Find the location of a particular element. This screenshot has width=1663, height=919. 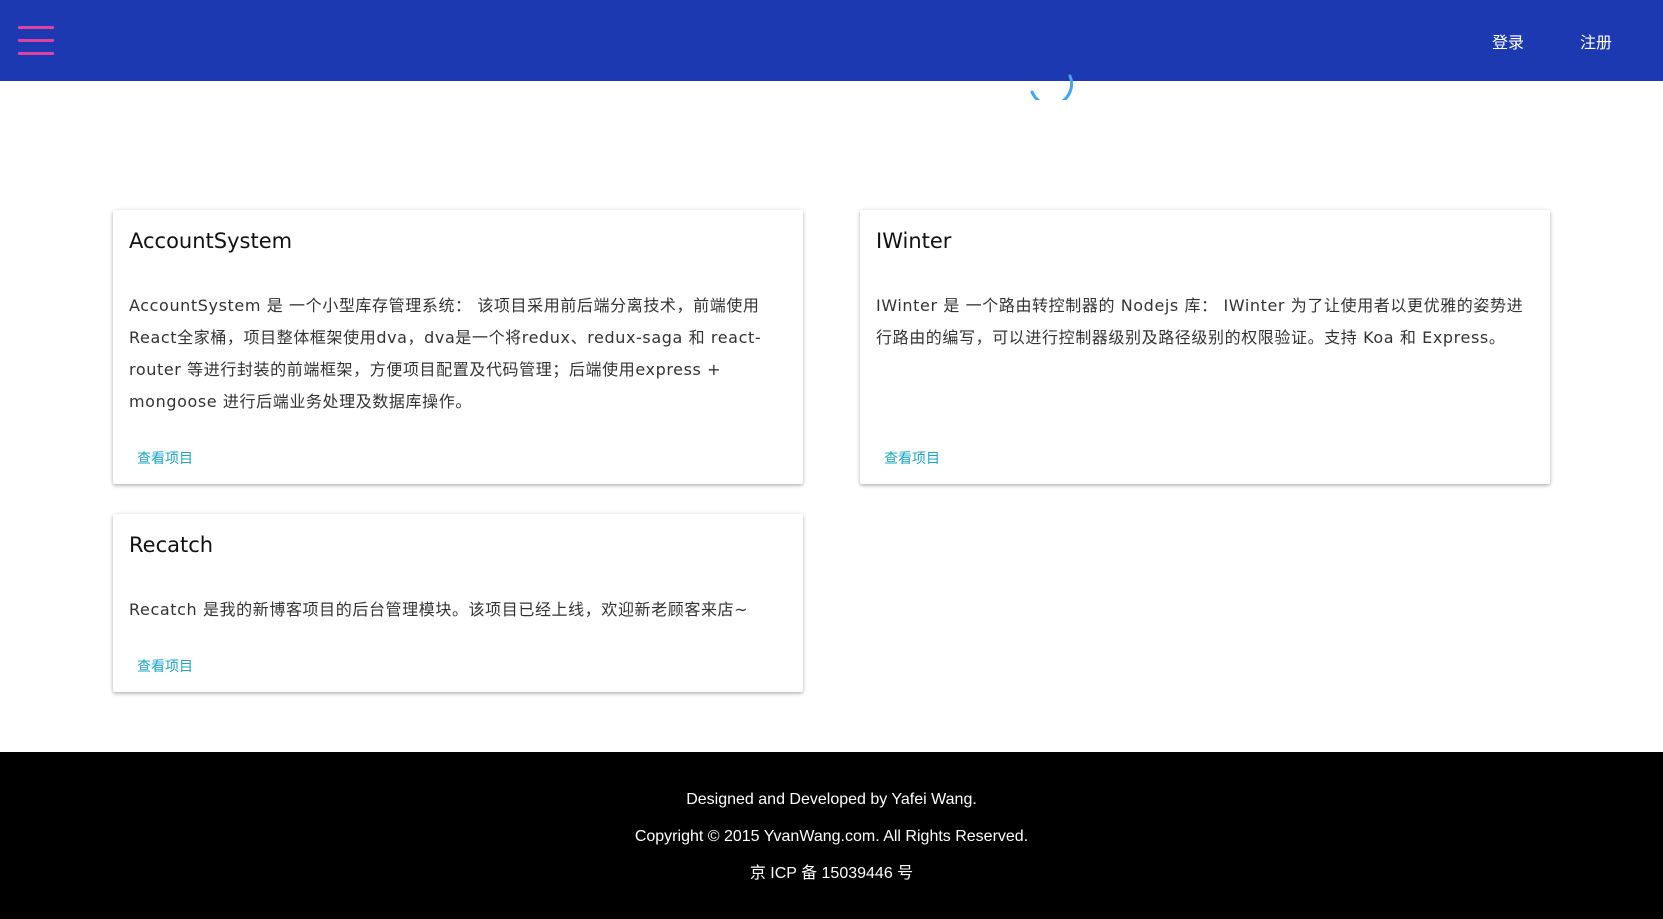

loading-spinner-icon is located at coordinates (1052, 87).